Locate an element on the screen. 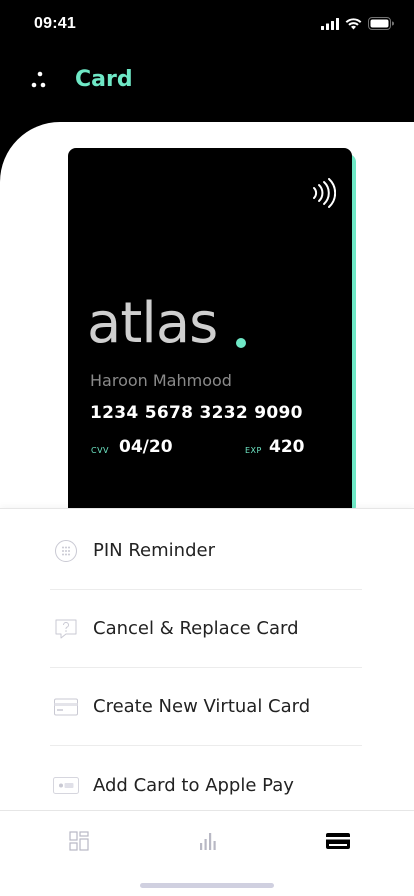 The width and height of the screenshot is (414, 896). cvv-label: CVV is located at coordinates (100, 450).